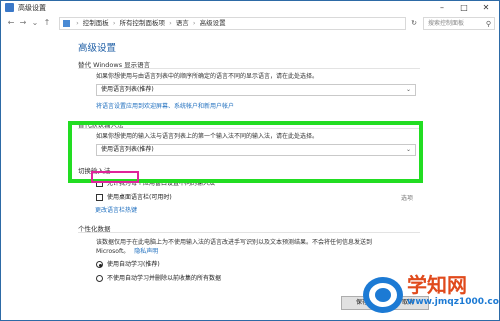 This screenshot has width=500, height=321. I want to click on display-language-select: 使用语言列表(推荐) ⌄, so click(256, 90).